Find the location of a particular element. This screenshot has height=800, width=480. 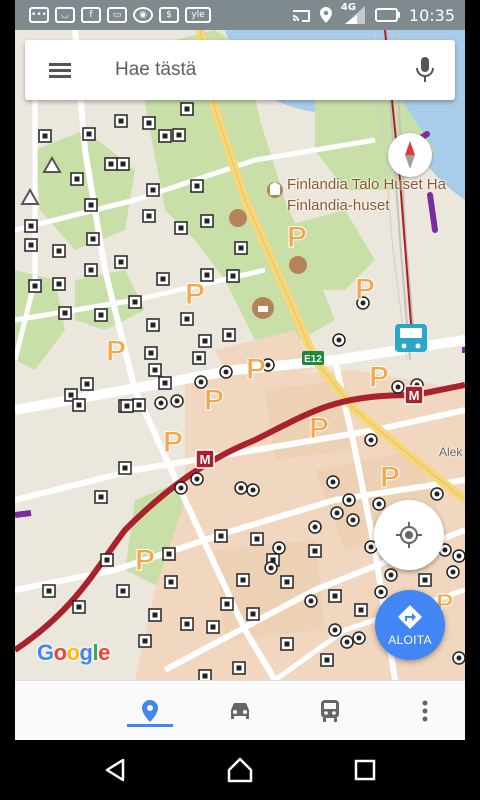

crosshair-icon is located at coordinates (409, 535).